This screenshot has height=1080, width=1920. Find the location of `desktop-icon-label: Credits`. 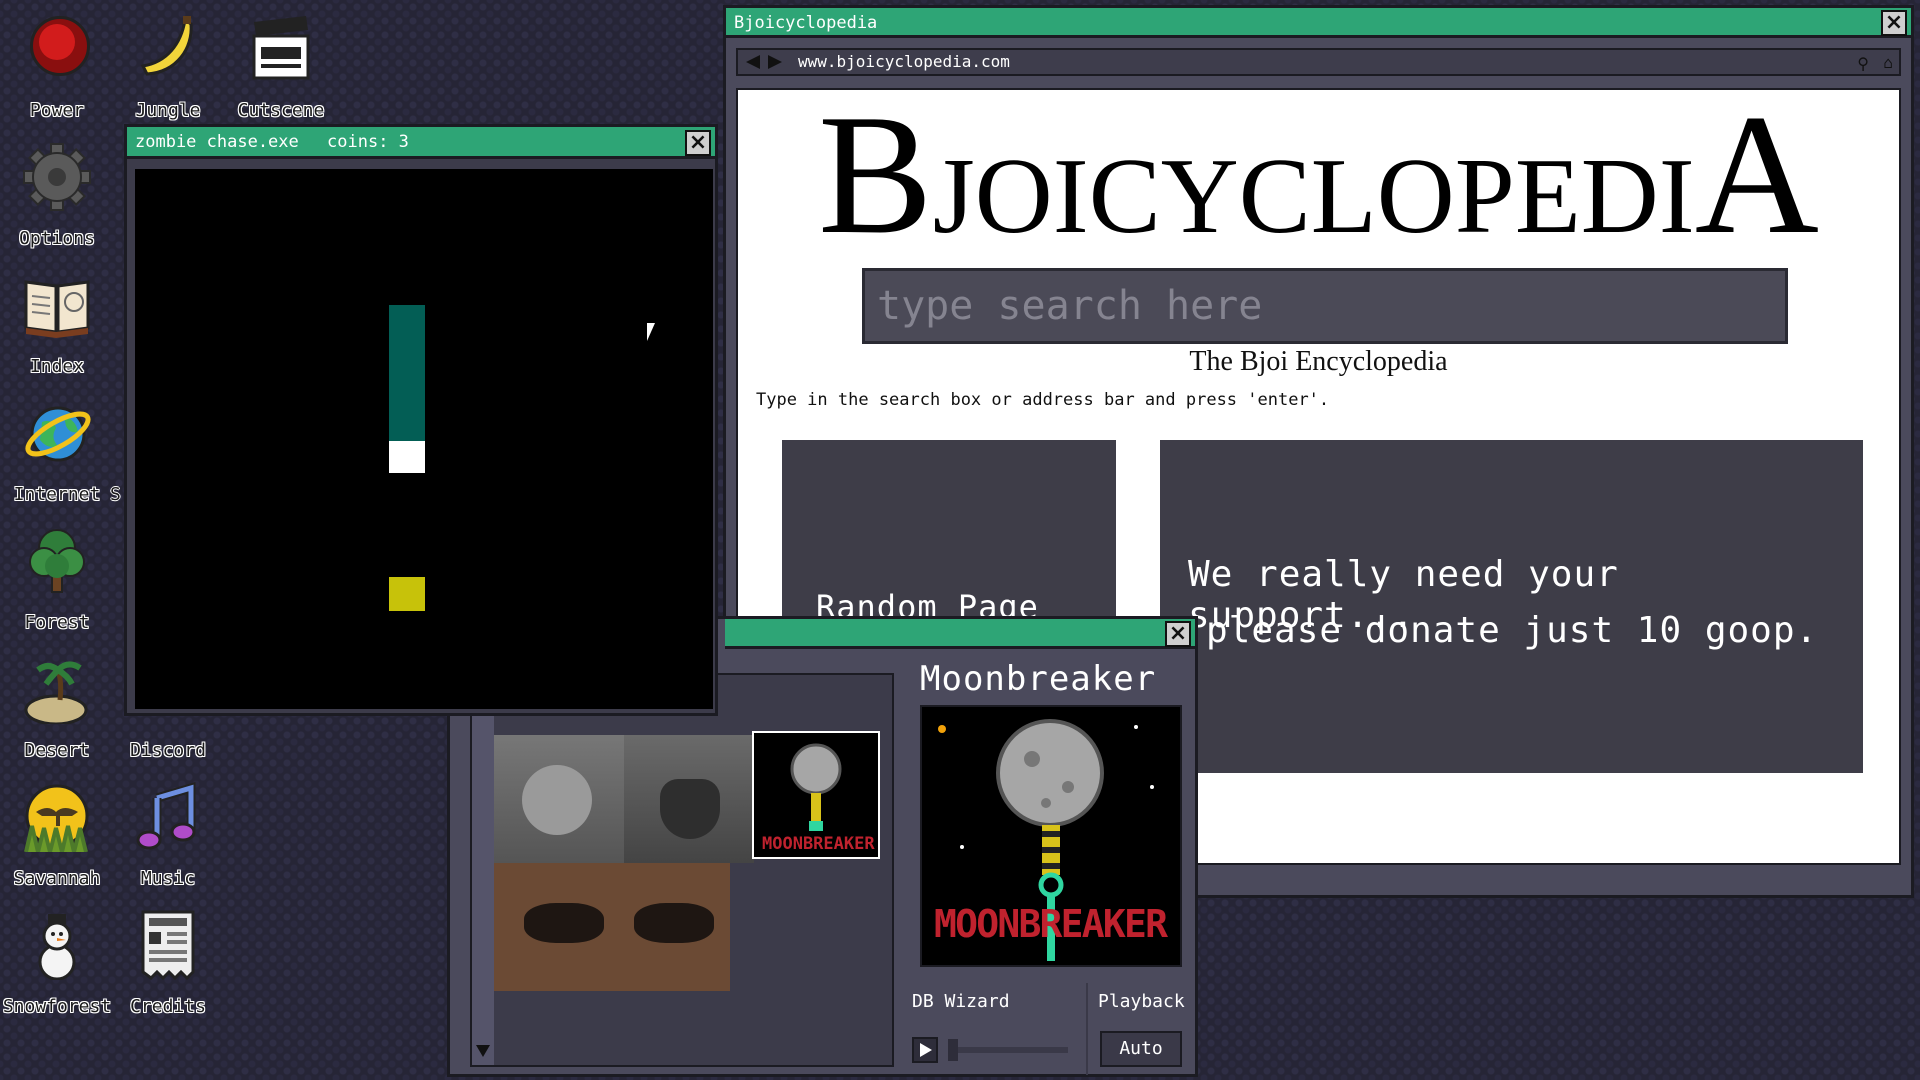

desktop-icon-label: Credits is located at coordinates (168, 1006).